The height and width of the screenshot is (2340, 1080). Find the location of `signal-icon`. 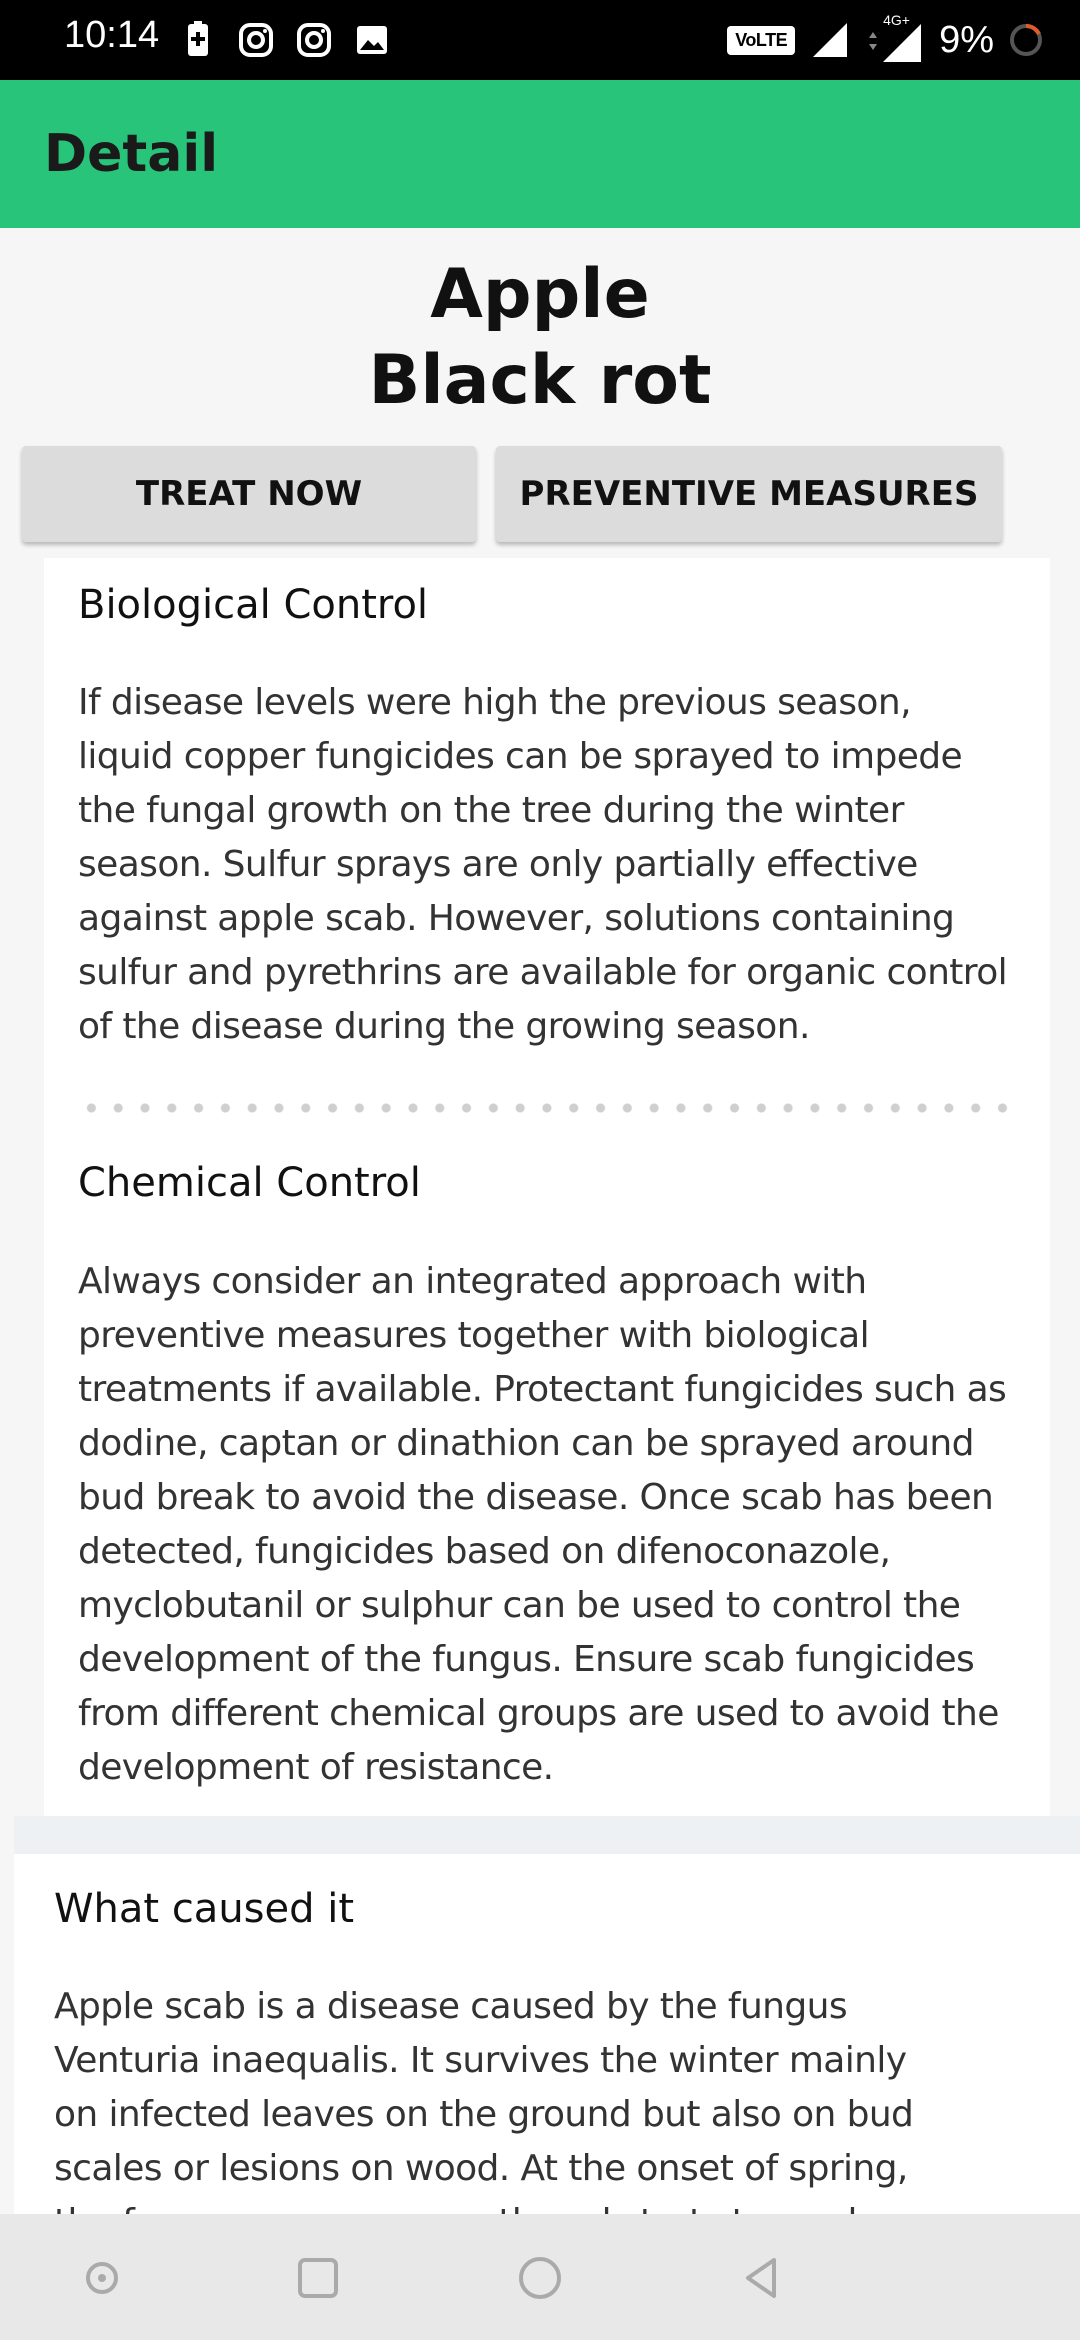

signal-icon is located at coordinates (830, 40).